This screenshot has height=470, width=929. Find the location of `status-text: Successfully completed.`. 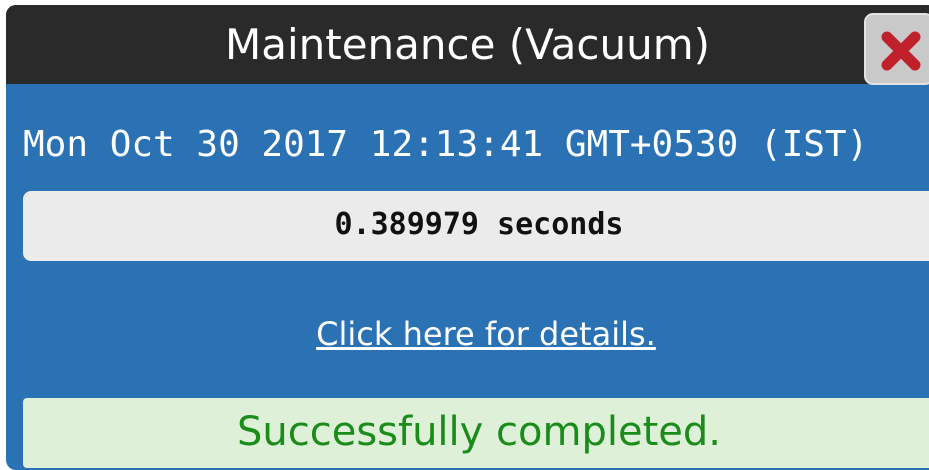

status-text: Successfully completed. is located at coordinates (478, 432).